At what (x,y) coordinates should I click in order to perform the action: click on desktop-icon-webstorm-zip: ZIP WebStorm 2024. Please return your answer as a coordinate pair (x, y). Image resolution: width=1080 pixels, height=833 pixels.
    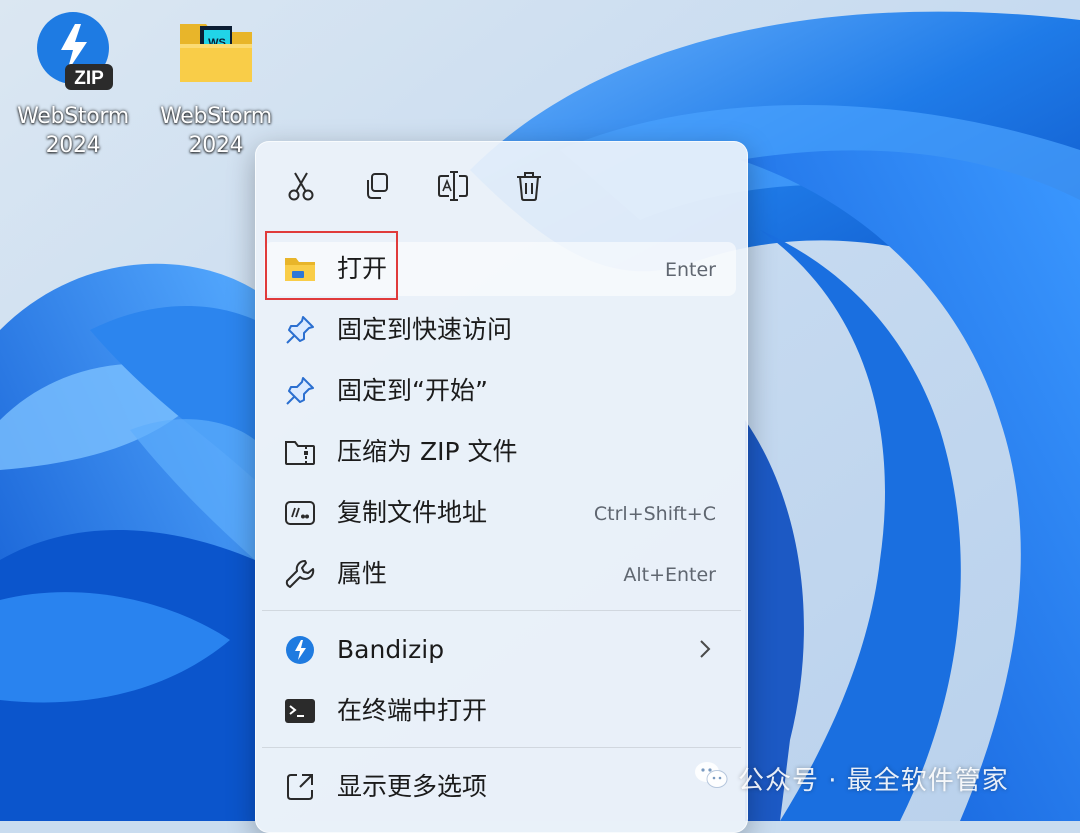
    Looking at the image, I should click on (73, 85).